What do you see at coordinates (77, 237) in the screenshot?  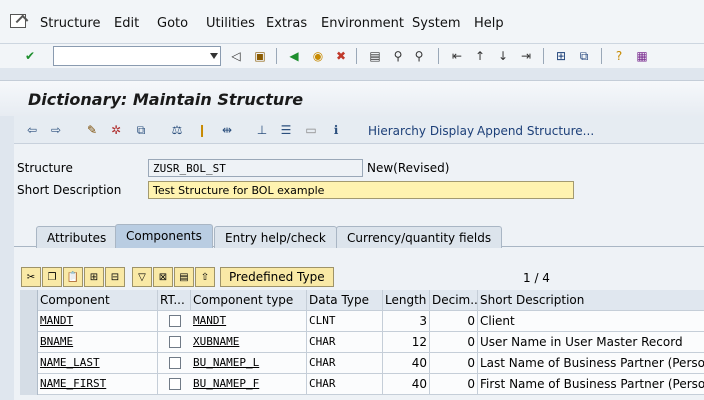 I see `tab-attributes: Attributes` at bounding box center [77, 237].